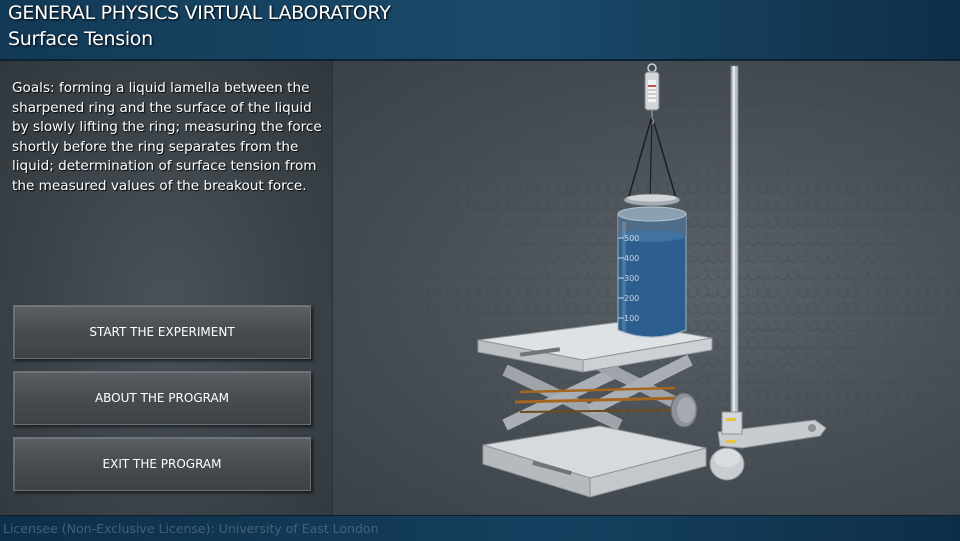 The image size is (960, 541). Describe the element at coordinates (631, 258) in the screenshot. I see `scale-label: 400` at that location.